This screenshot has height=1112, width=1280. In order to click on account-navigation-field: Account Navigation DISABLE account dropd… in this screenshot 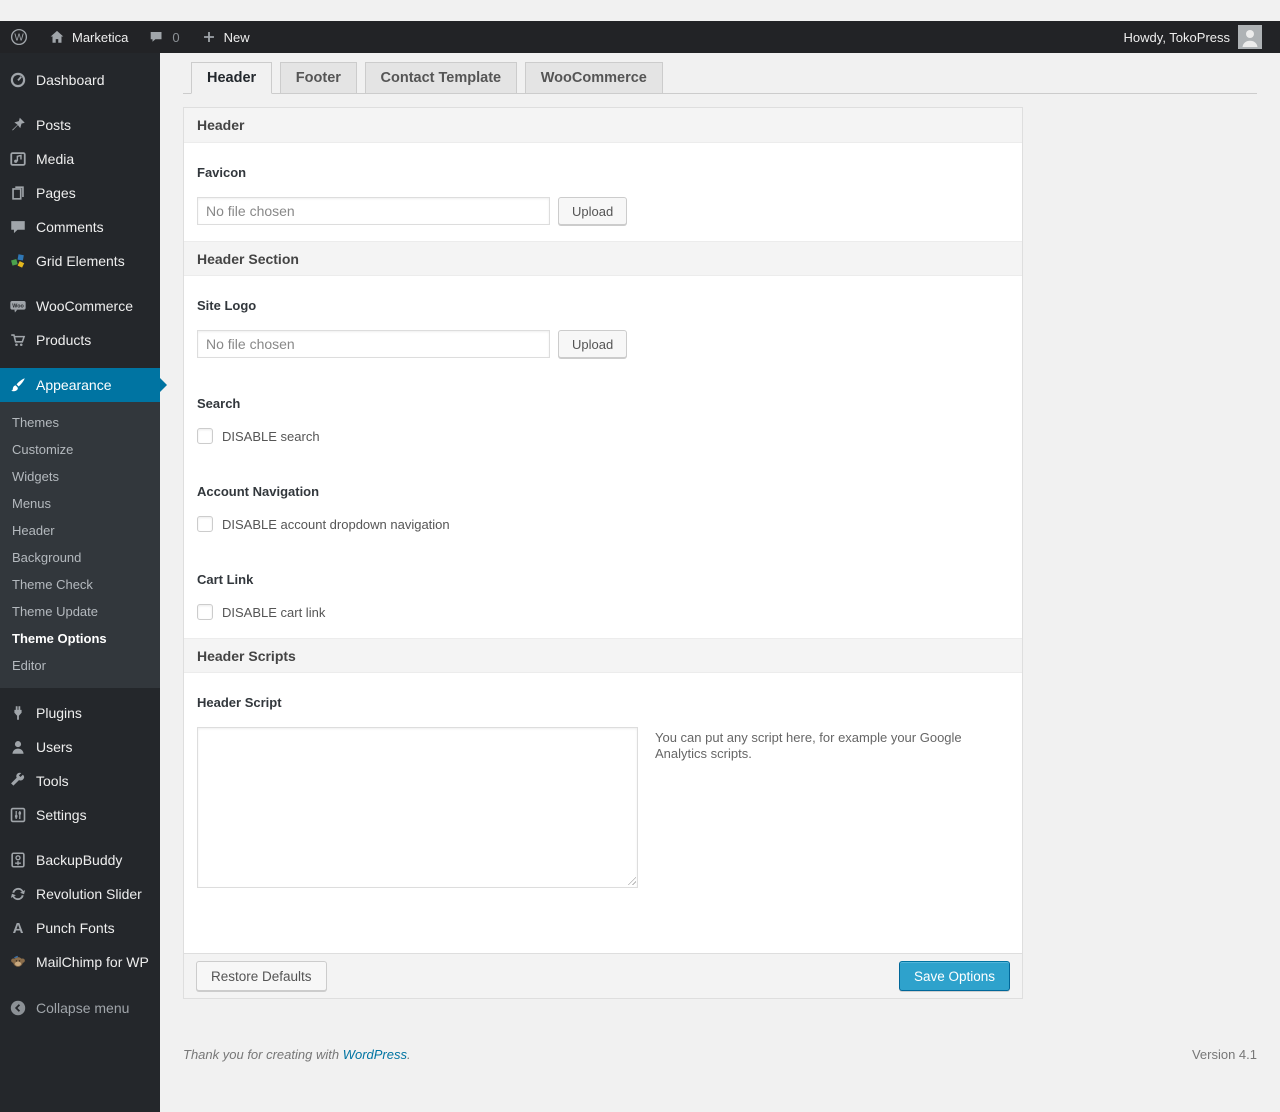, I will do `click(603, 506)`.